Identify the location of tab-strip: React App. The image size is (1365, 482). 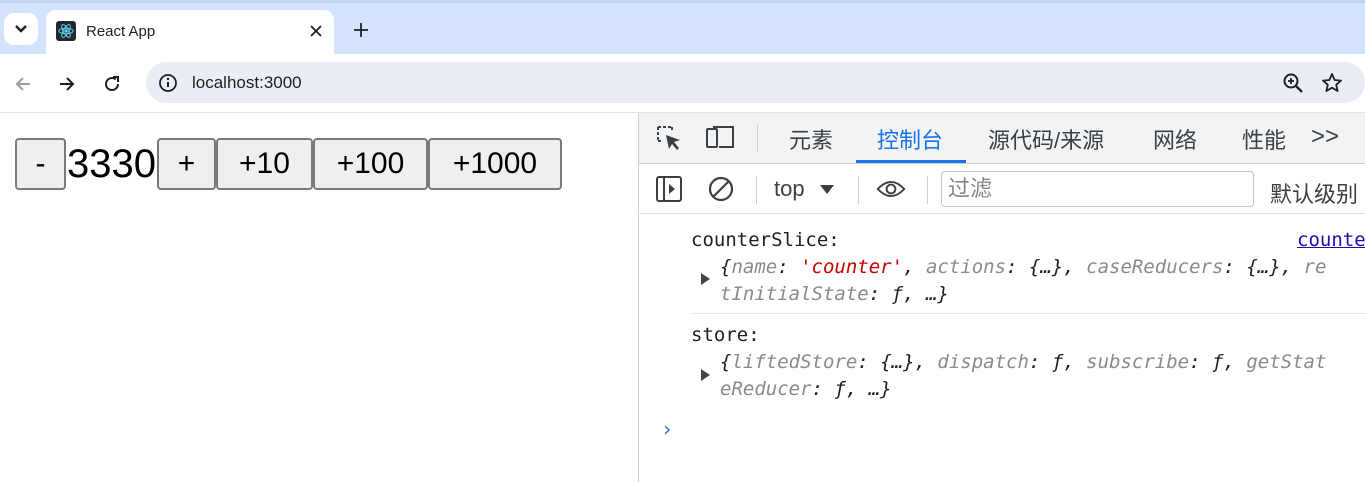
(682, 28).